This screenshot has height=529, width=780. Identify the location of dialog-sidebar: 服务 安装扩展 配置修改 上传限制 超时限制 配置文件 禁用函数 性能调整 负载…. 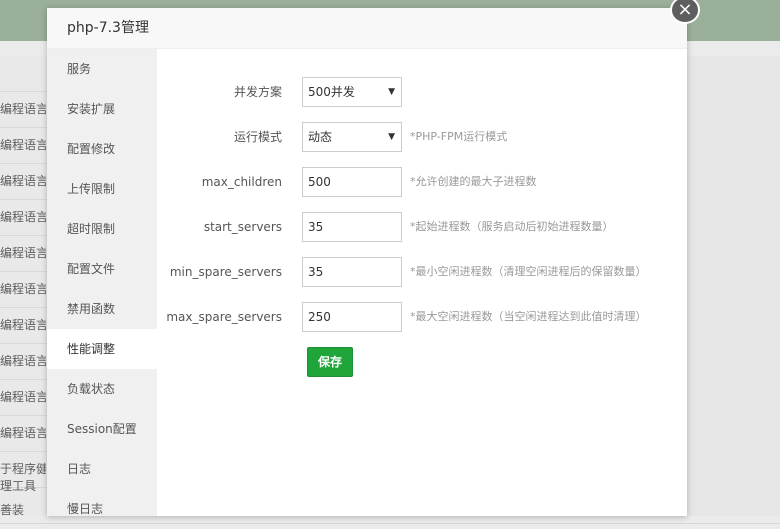
(102, 282).